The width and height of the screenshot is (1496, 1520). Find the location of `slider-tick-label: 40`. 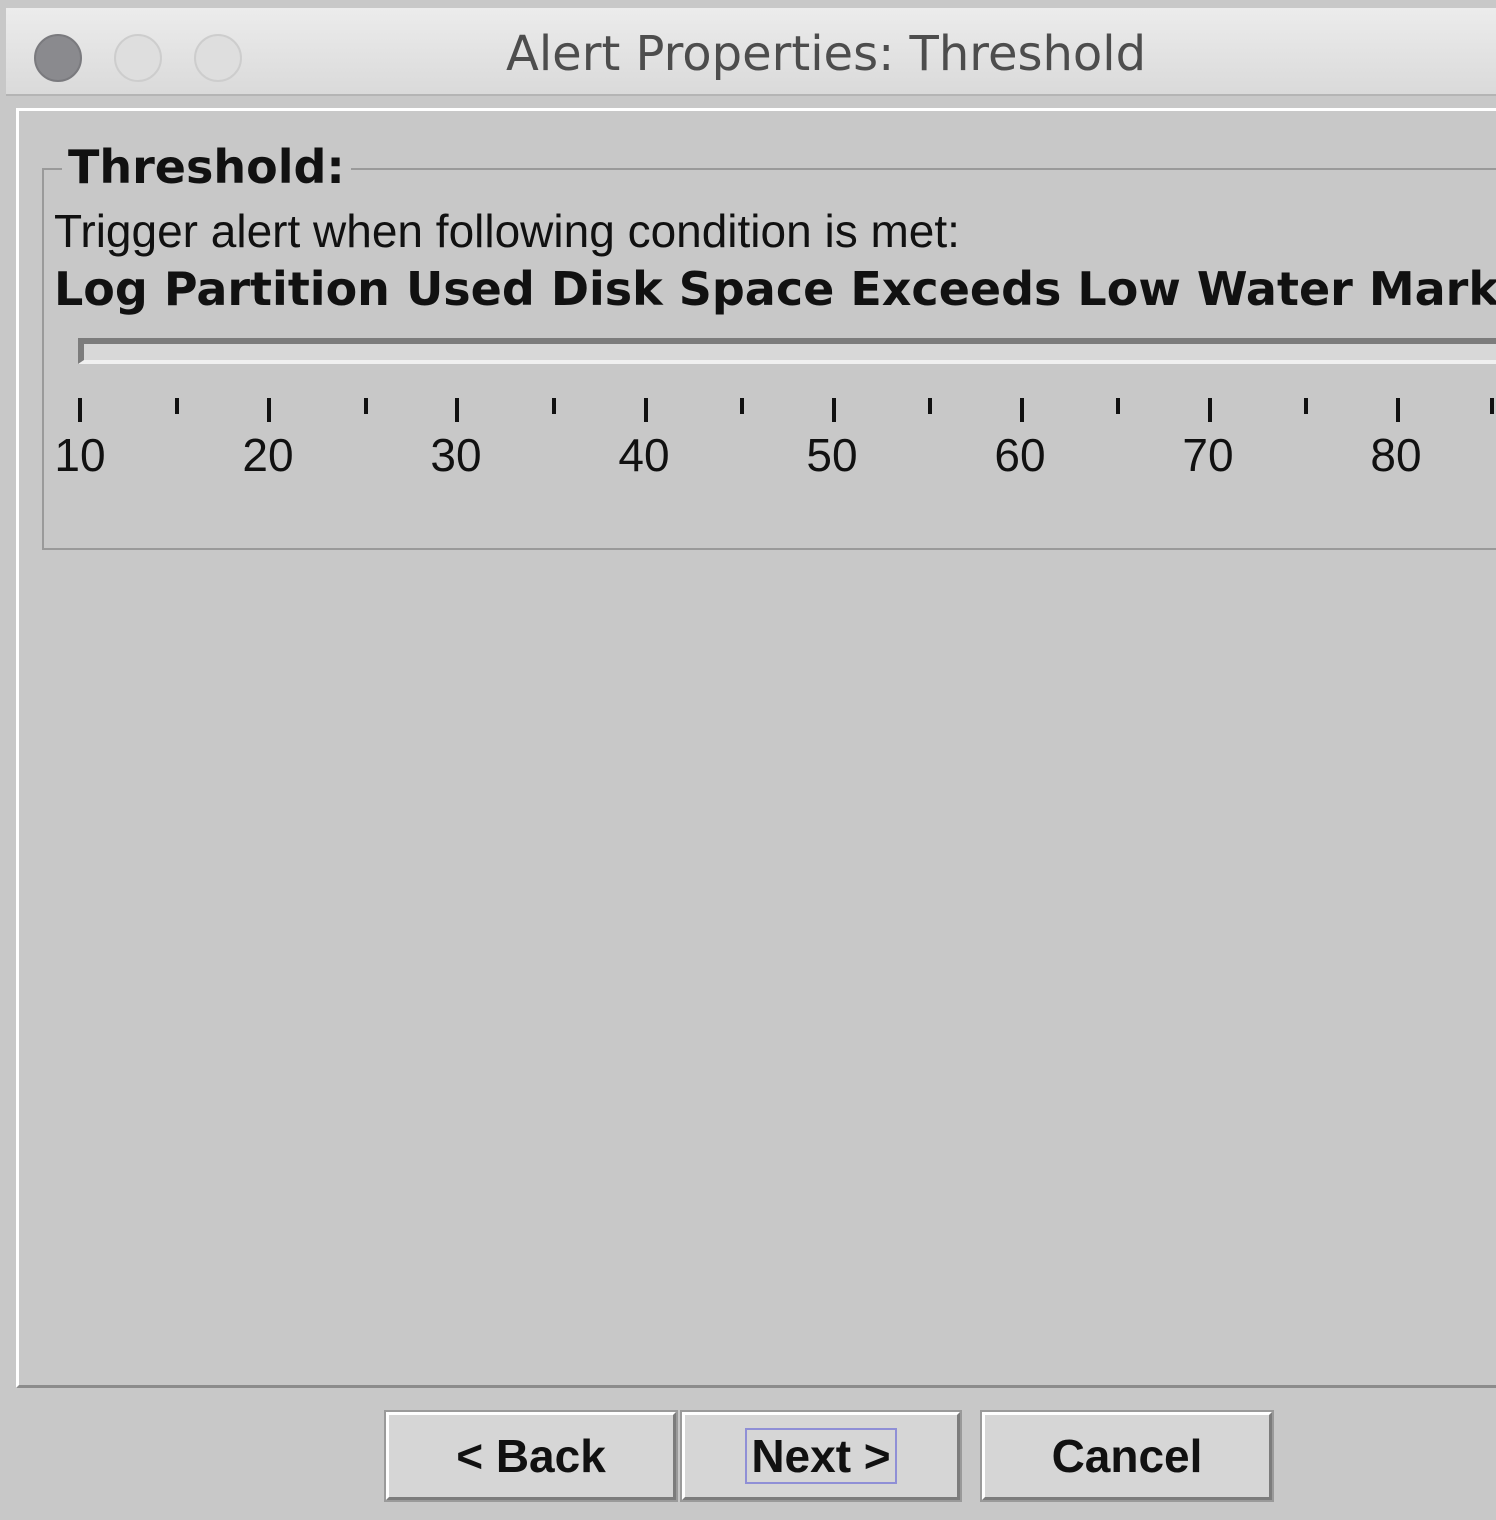

slider-tick-label: 40 is located at coordinates (644, 455).